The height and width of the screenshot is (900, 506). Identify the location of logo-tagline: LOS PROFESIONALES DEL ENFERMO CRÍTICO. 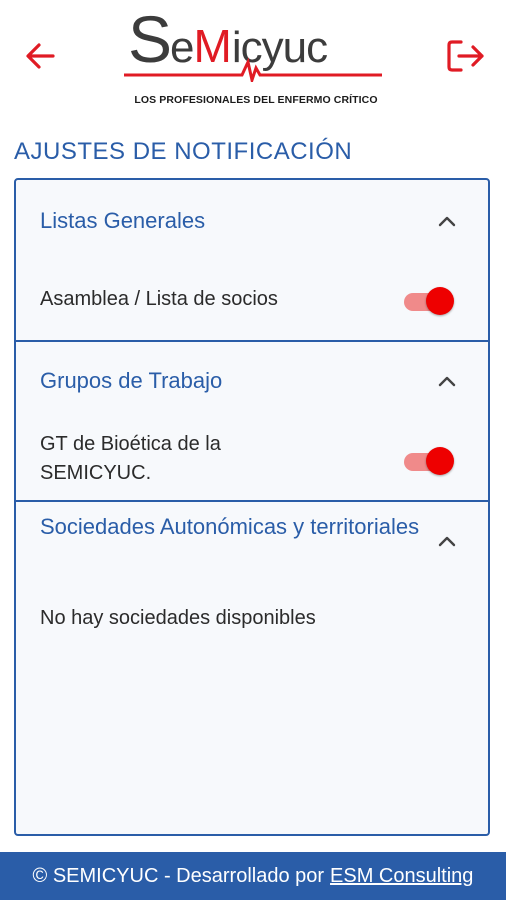
(256, 100).